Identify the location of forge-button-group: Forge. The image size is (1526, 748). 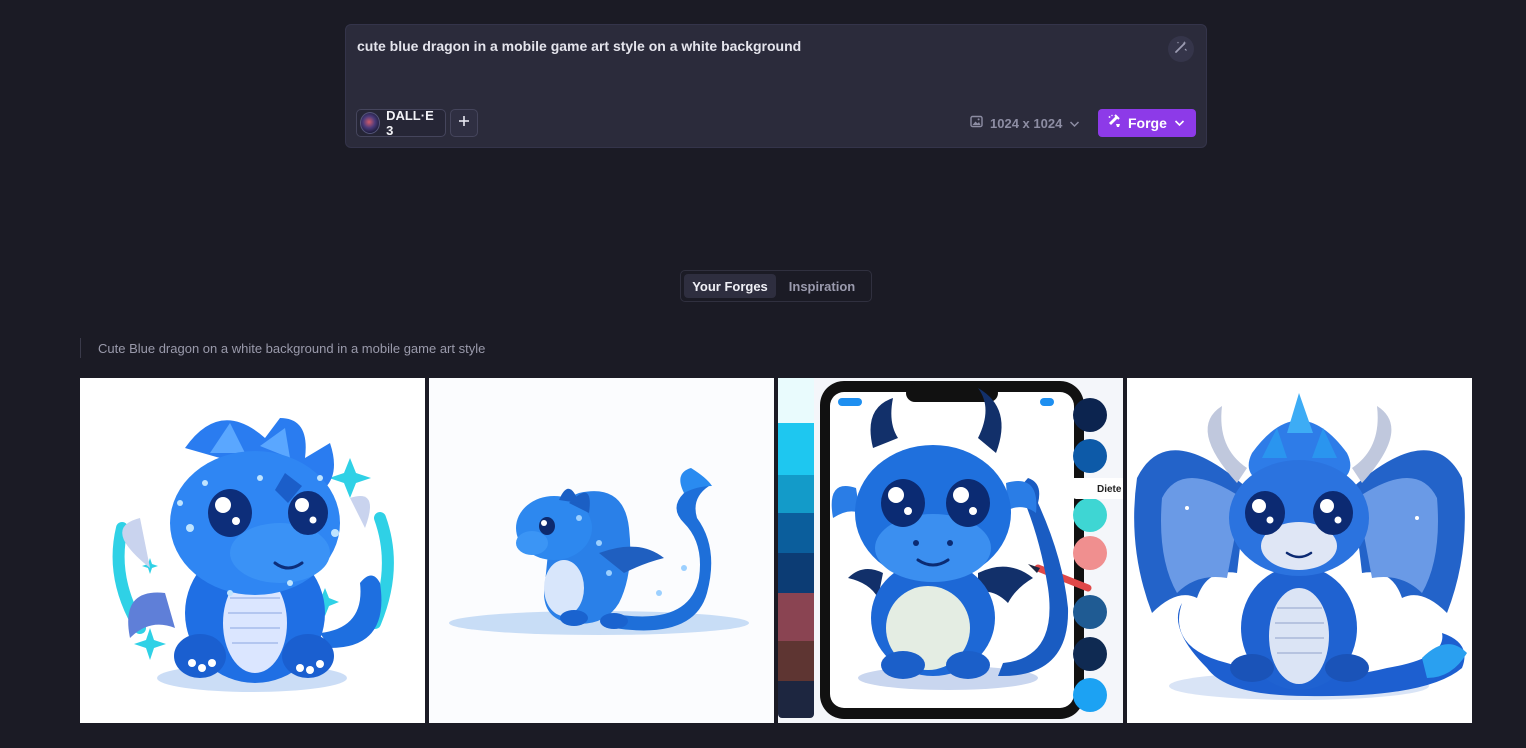
(1147, 123).